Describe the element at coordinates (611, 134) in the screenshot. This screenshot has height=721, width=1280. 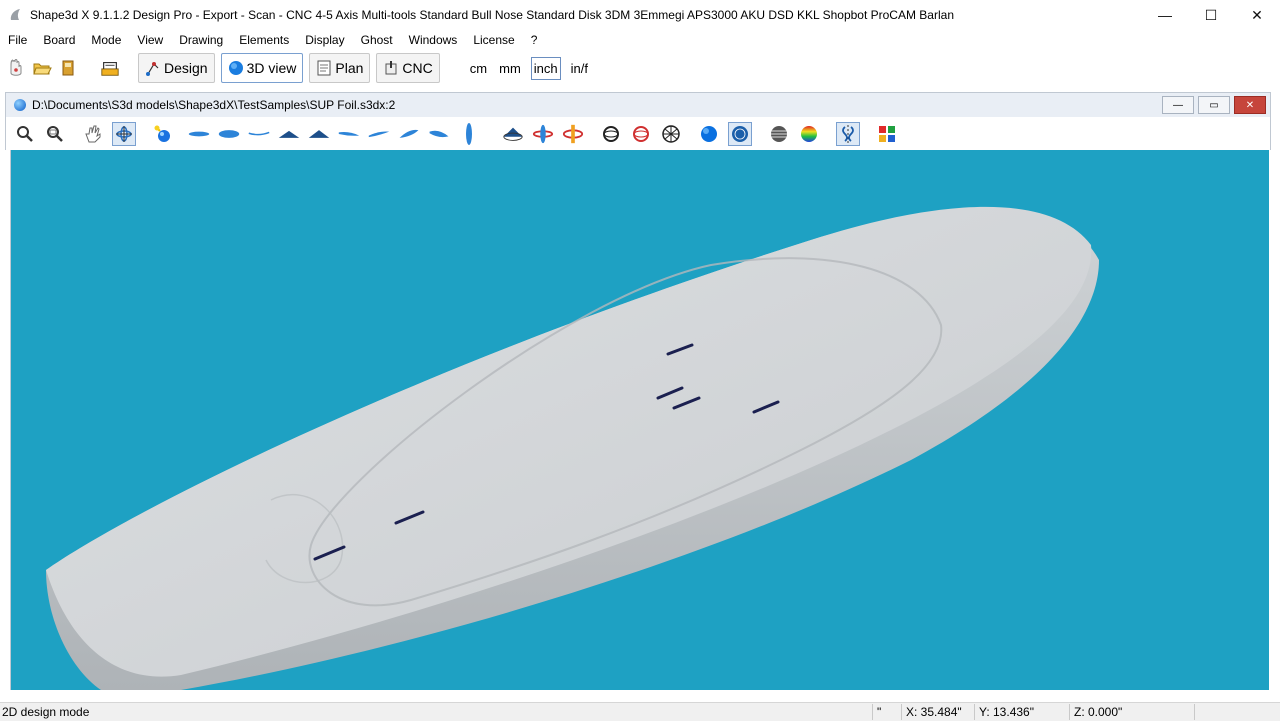
I see `wire-ring-icon` at that location.